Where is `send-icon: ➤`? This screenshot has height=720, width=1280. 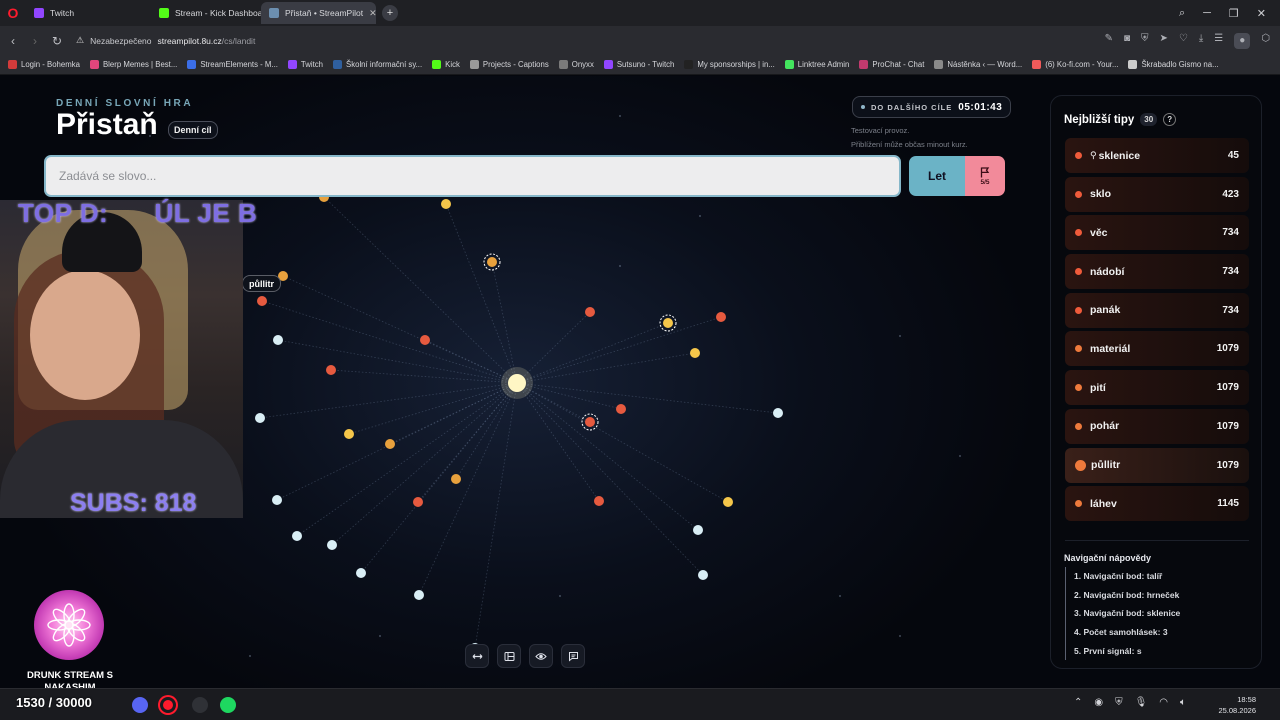 send-icon: ➤ is located at coordinates (1164, 41).